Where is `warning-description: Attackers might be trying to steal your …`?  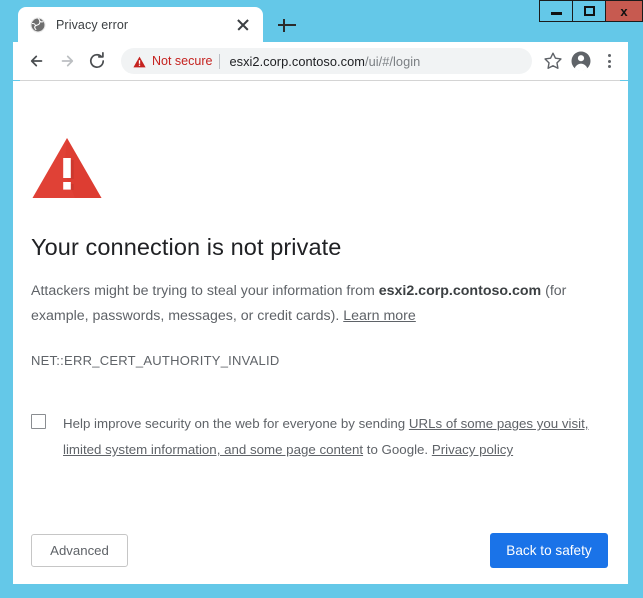 warning-description: Attackers might be trying to steal your … is located at coordinates (305, 304).